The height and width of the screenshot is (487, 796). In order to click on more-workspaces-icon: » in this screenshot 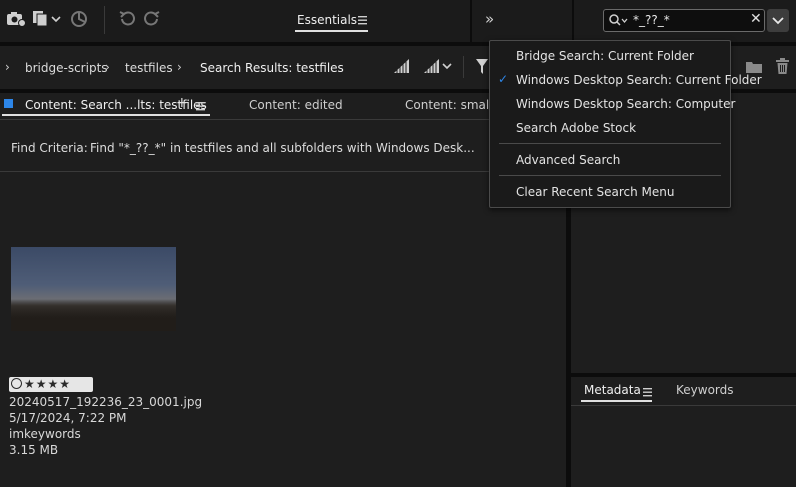, I will do `click(489, 19)`.